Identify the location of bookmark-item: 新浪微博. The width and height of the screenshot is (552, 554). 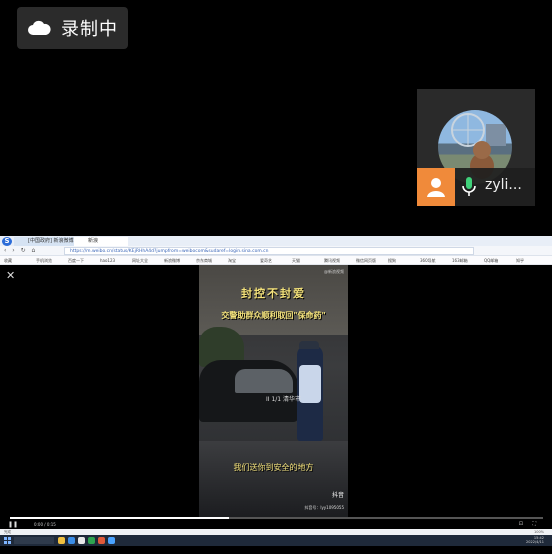
(172, 260).